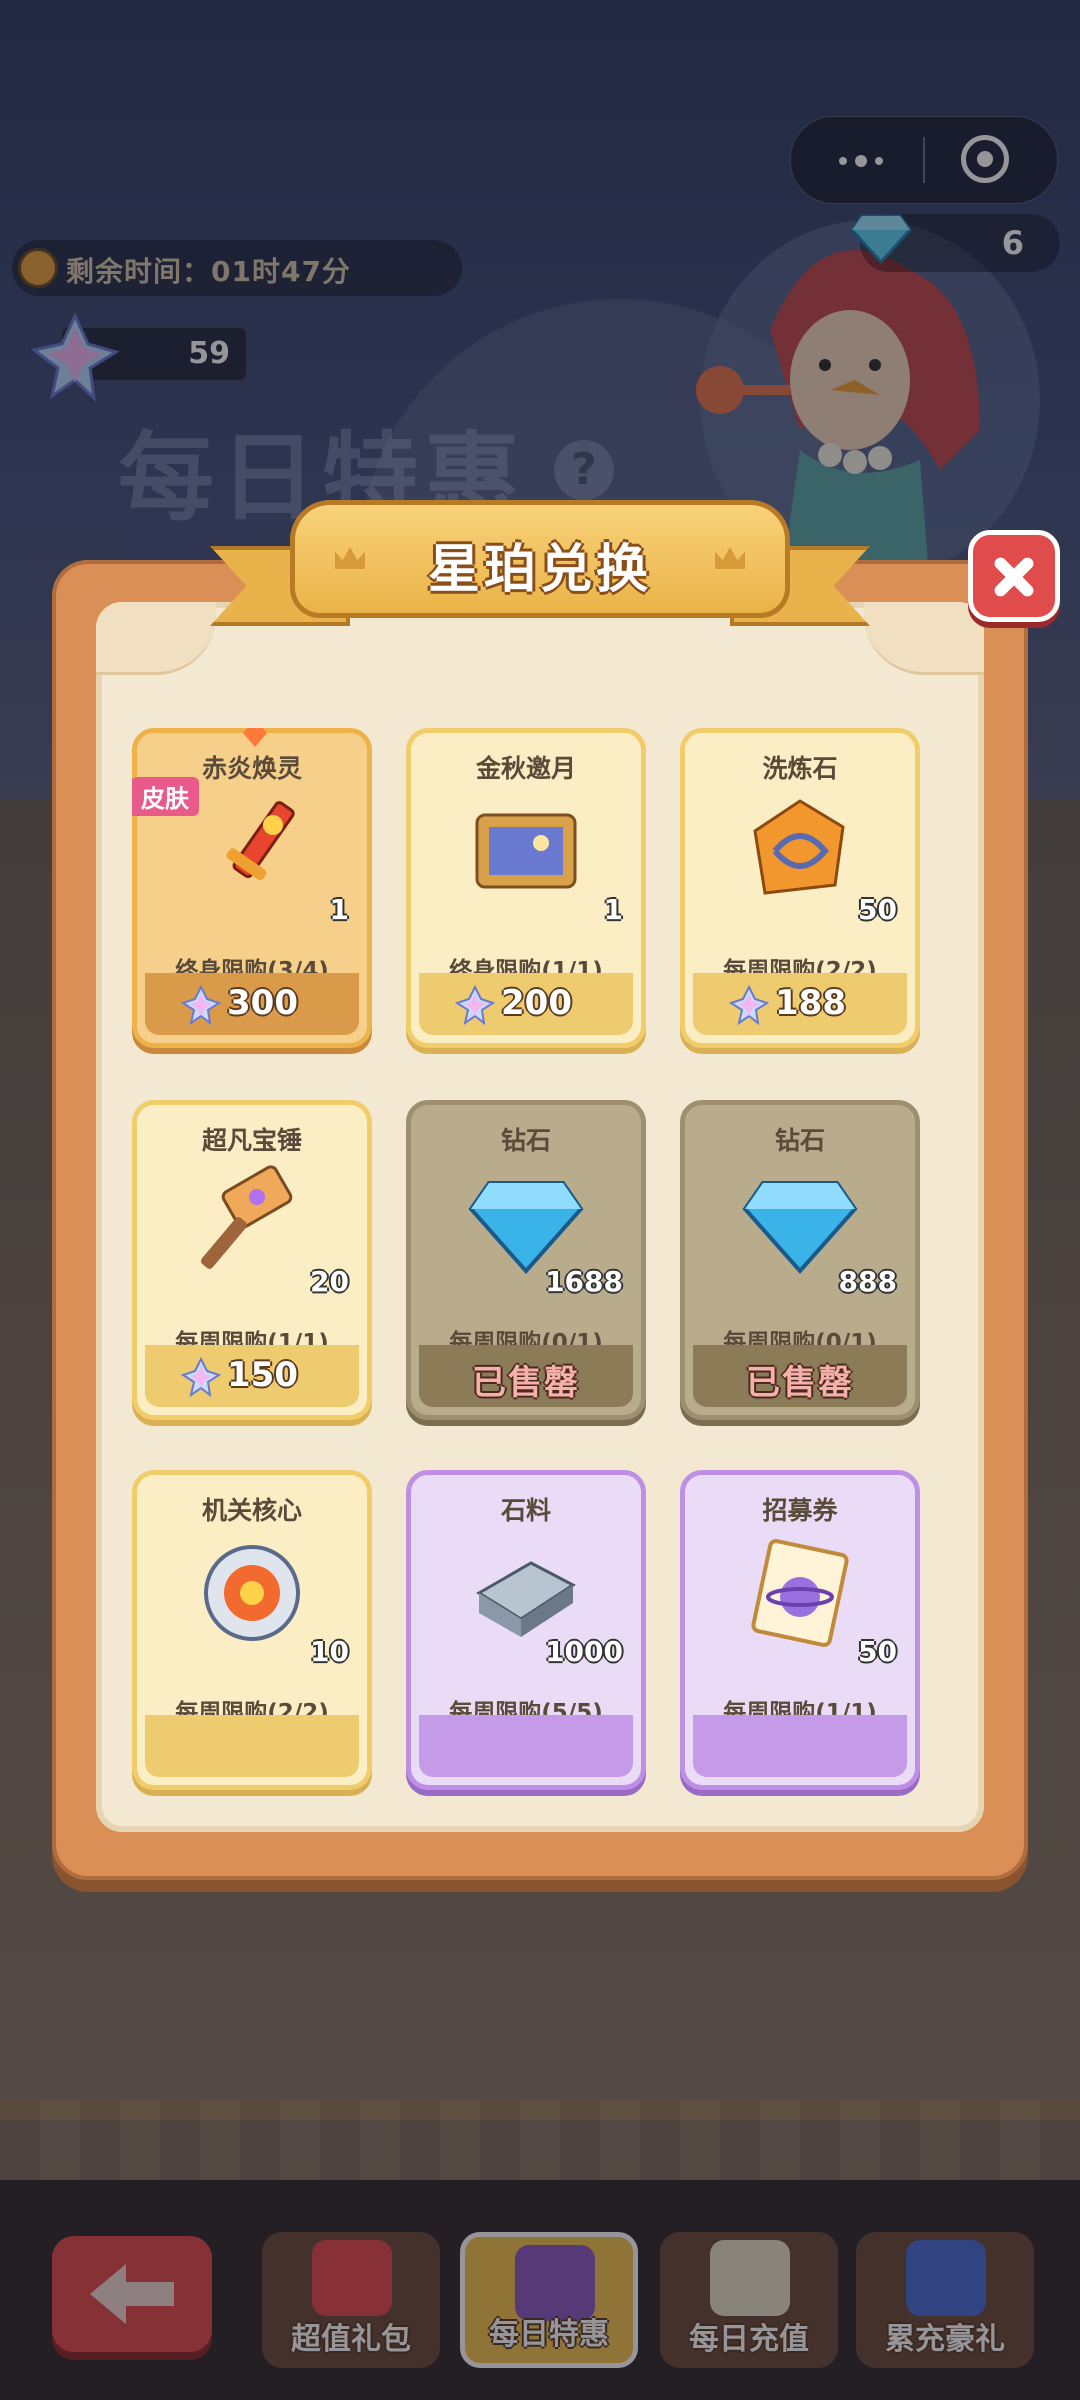 The image size is (1080, 2400). Describe the element at coordinates (252, 851) in the screenshot. I see `sword-icon` at that location.